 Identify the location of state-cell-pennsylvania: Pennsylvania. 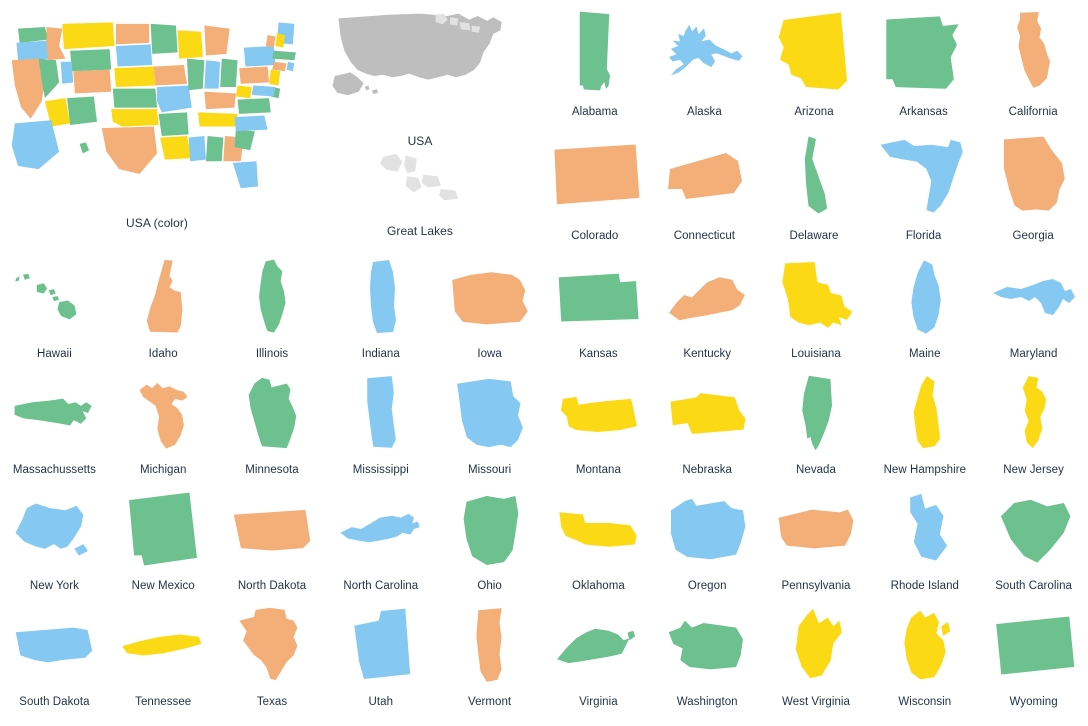
(816, 540).